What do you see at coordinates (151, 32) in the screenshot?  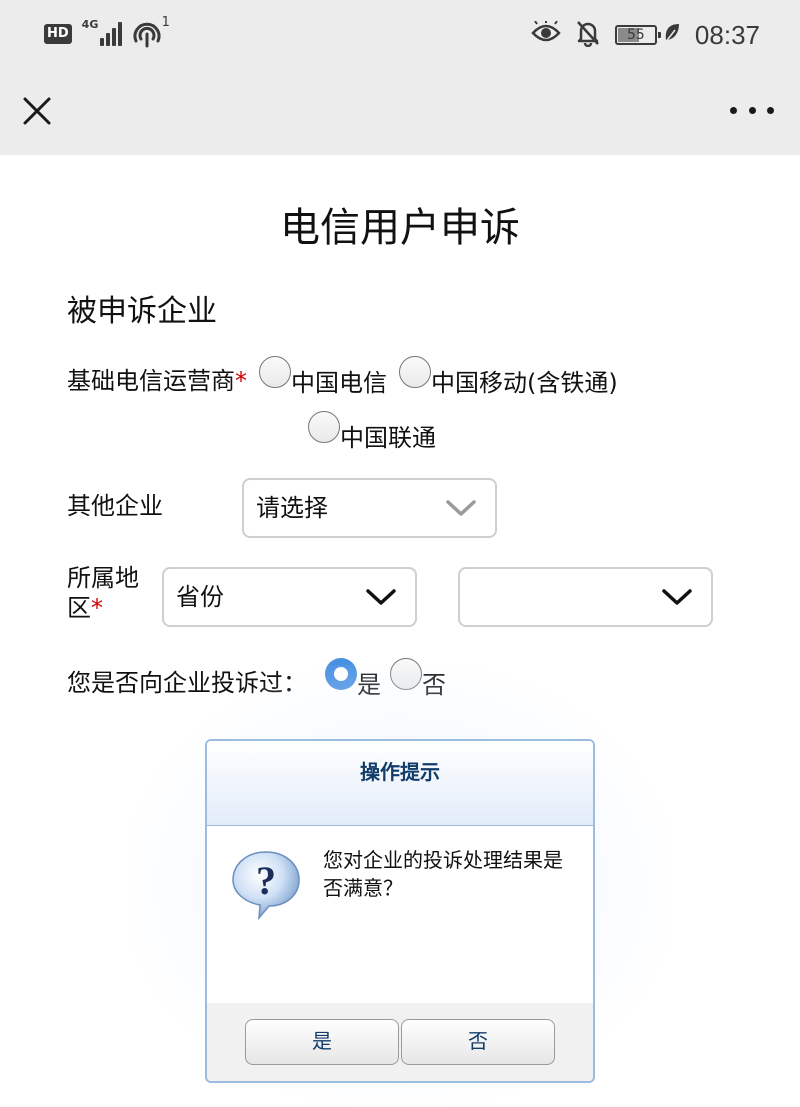 I see `hotspot-icon: 1` at bounding box center [151, 32].